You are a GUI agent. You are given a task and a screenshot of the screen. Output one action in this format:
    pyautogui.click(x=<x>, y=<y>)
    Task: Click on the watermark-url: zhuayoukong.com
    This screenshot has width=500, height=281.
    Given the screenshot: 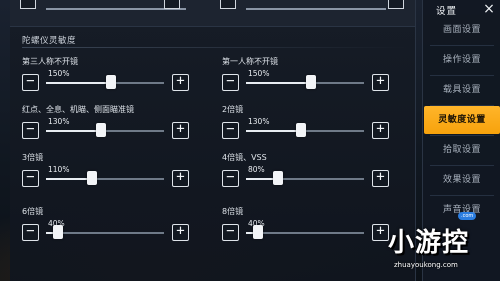 What is the action you would take?
    pyautogui.click(x=426, y=265)
    